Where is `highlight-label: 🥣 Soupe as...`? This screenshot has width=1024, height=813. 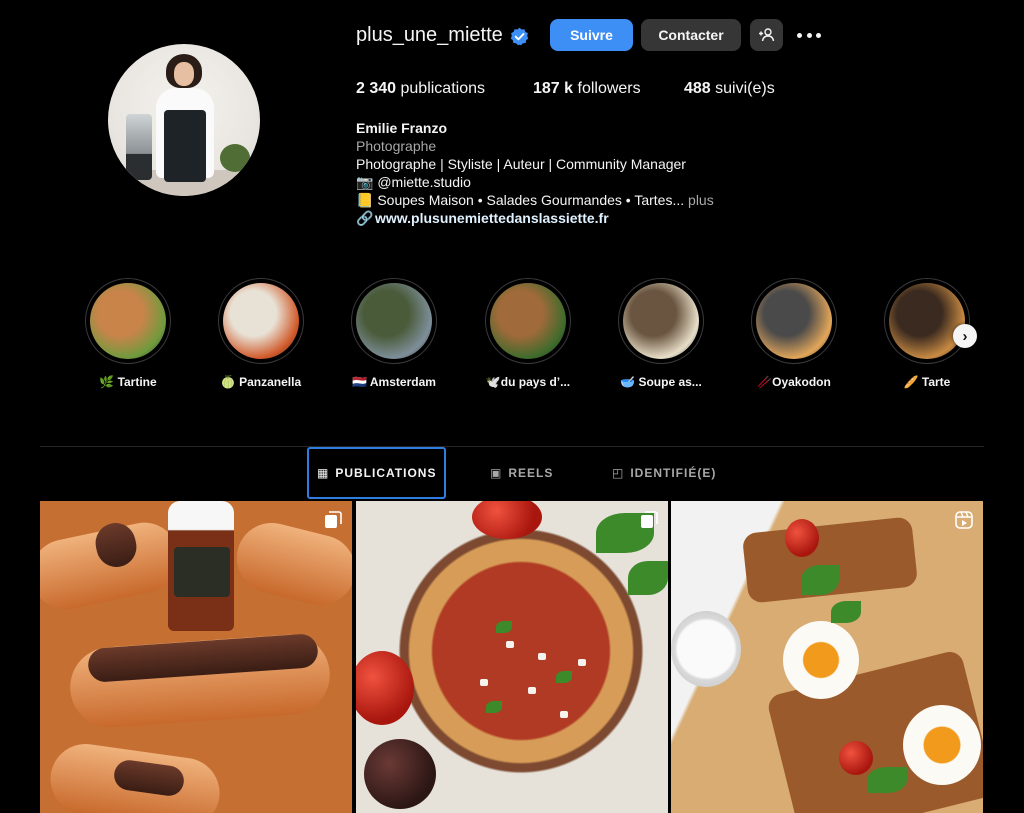 highlight-label: 🥣 Soupe as... is located at coordinates (661, 382).